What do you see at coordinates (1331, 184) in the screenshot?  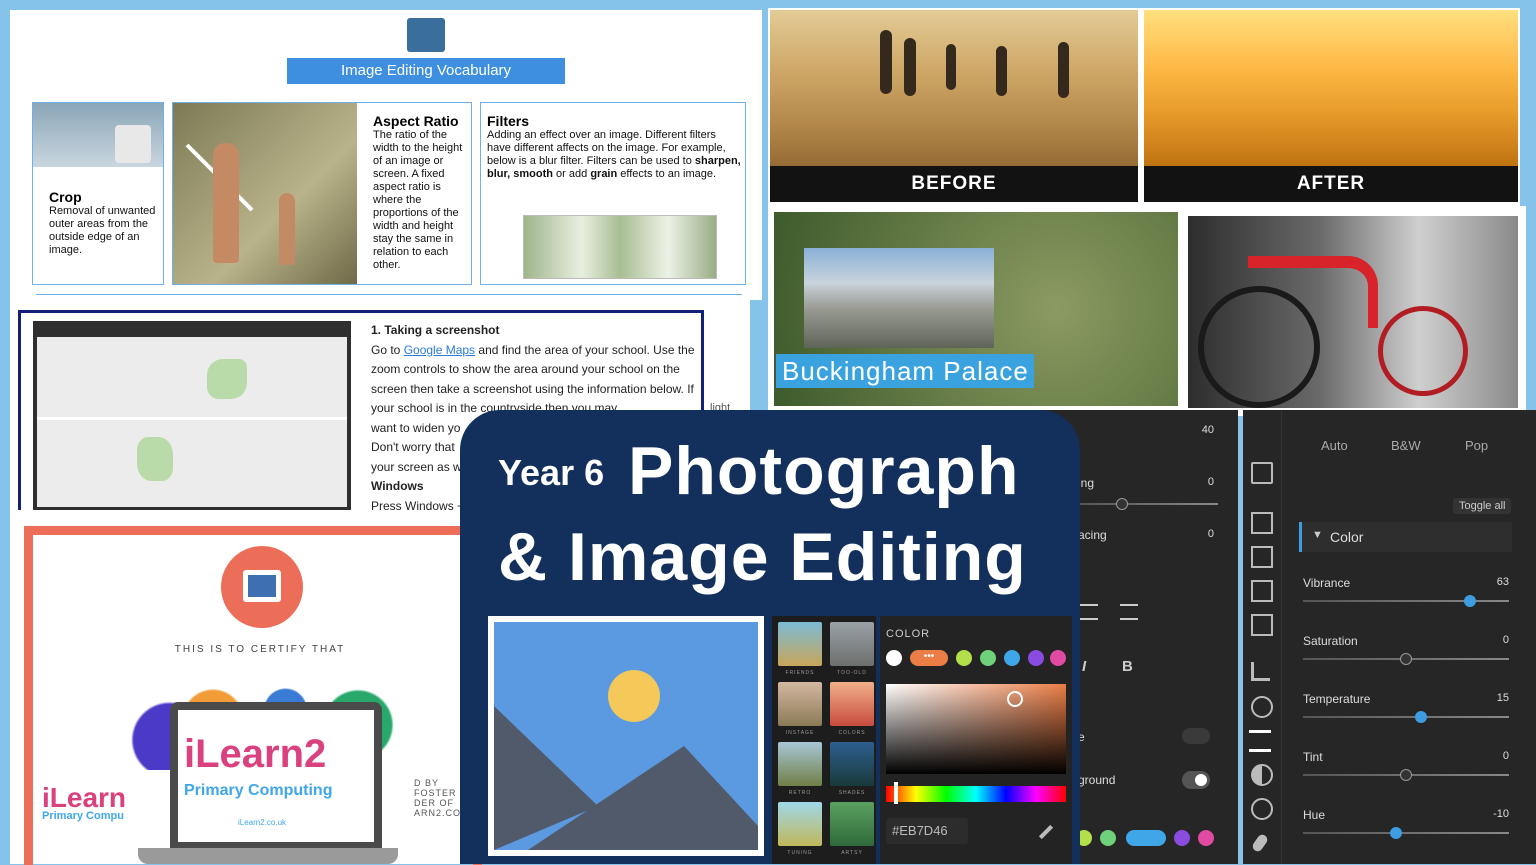 I see `after-label: AFTER` at bounding box center [1331, 184].